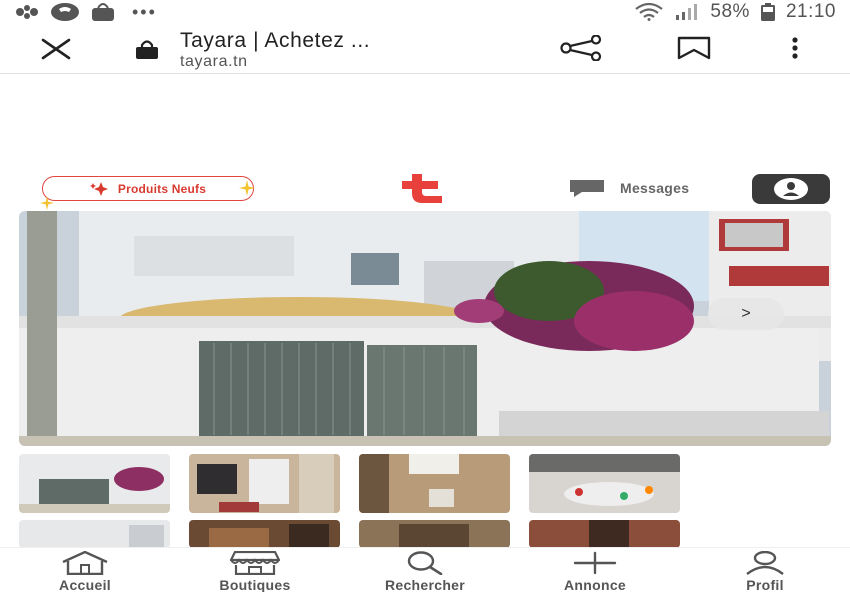 The image size is (850, 592). What do you see at coordinates (214, 61) in the screenshot?
I see `page-url: tayara.tn` at bounding box center [214, 61].